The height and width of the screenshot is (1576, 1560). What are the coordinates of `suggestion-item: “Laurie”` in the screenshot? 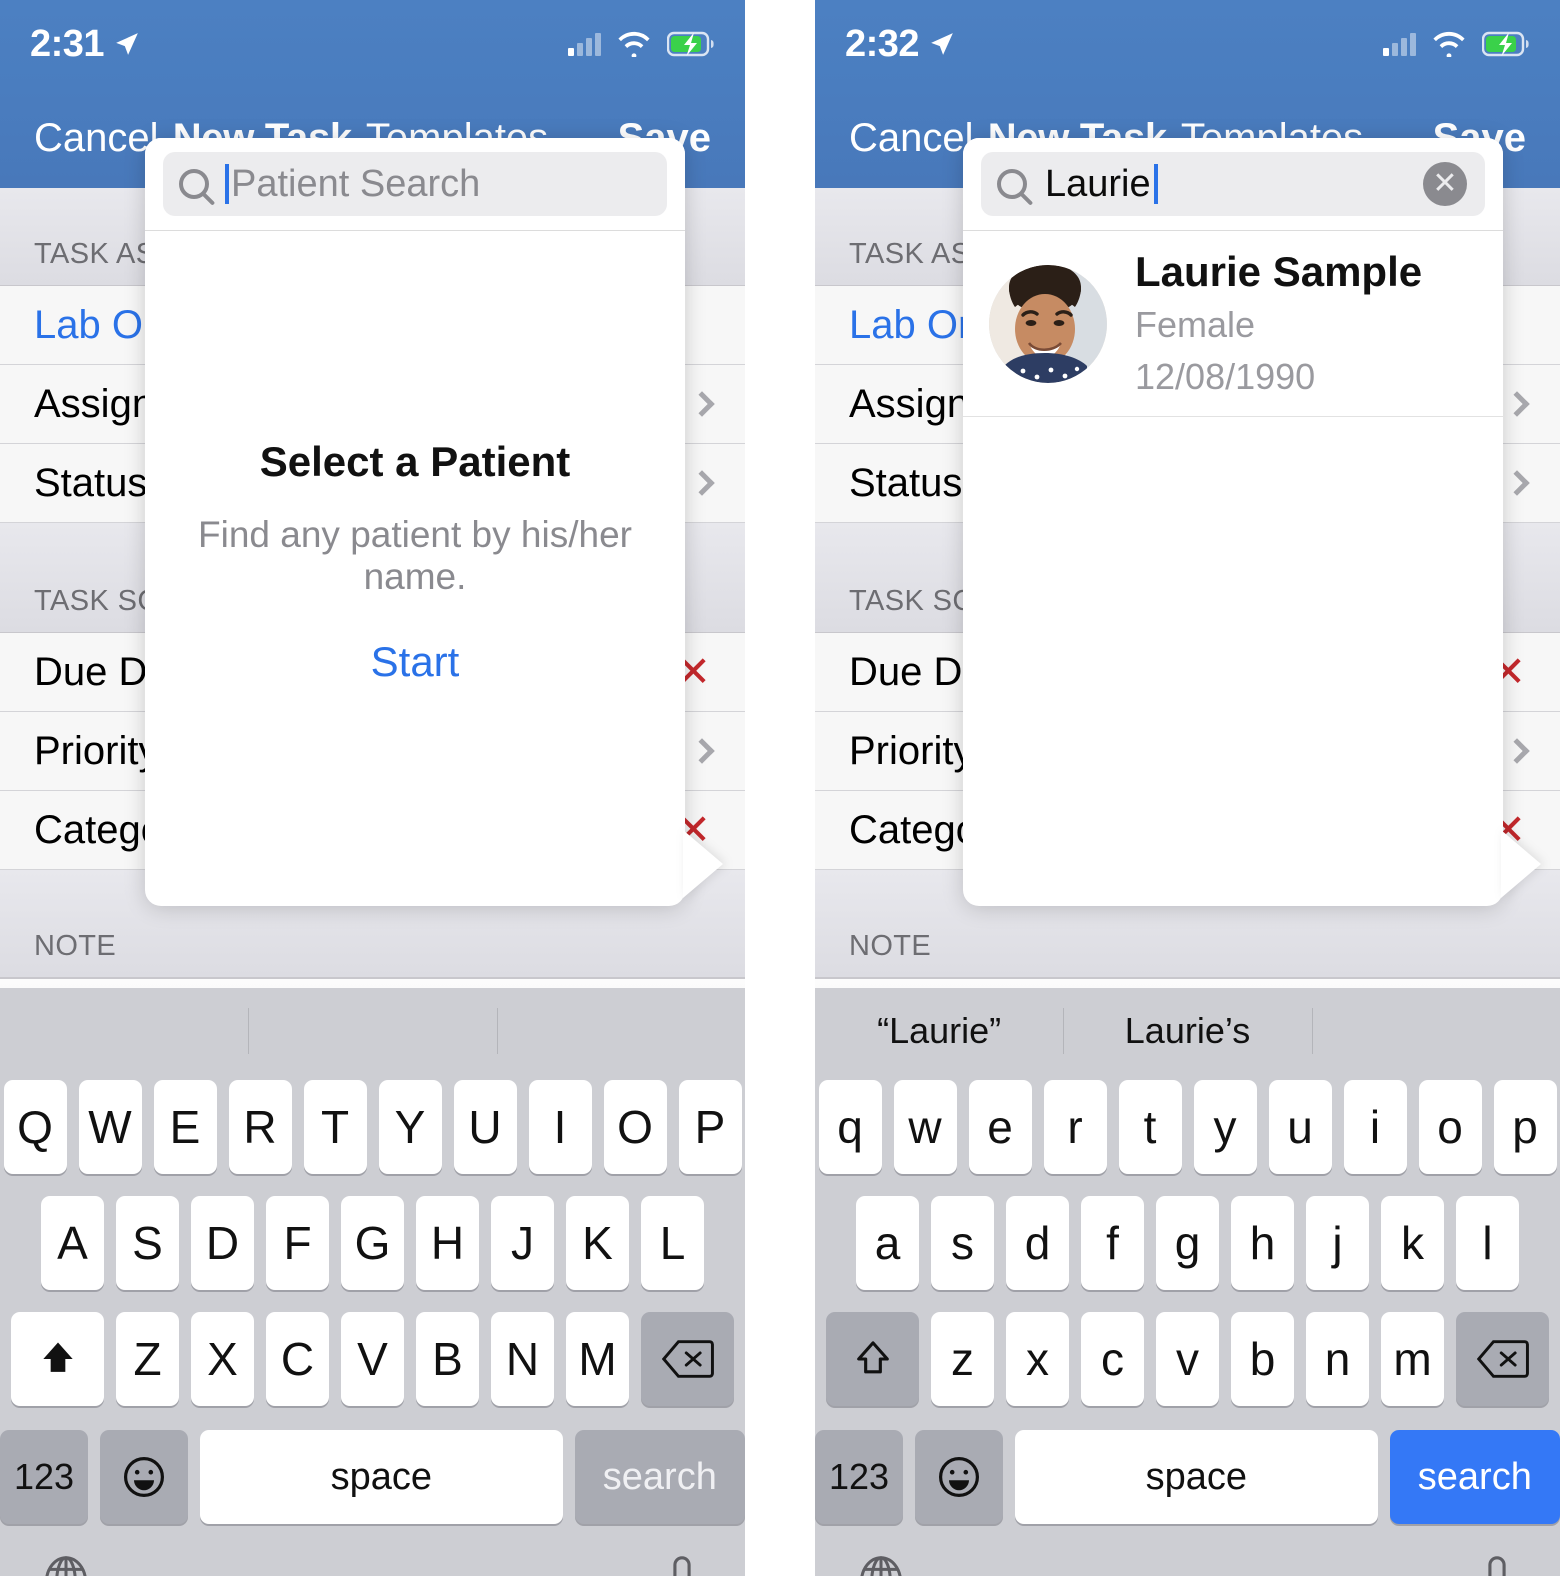 It's located at (939, 1031).